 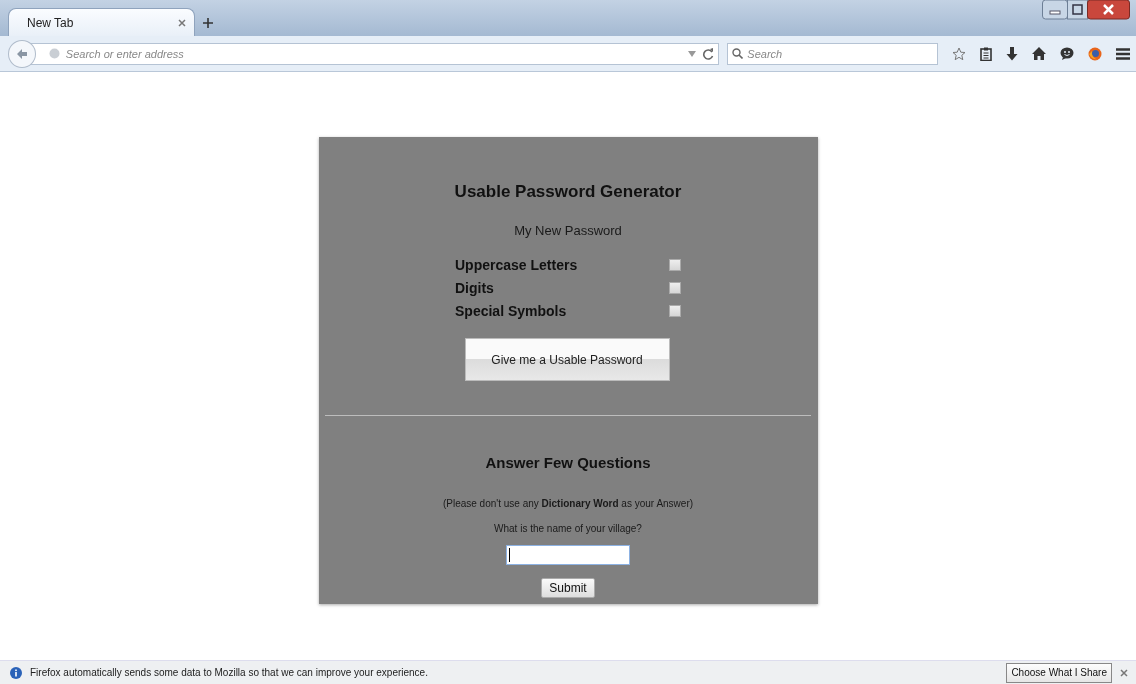 What do you see at coordinates (1067, 53) in the screenshot?
I see `chat-icon` at bounding box center [1067, 53].